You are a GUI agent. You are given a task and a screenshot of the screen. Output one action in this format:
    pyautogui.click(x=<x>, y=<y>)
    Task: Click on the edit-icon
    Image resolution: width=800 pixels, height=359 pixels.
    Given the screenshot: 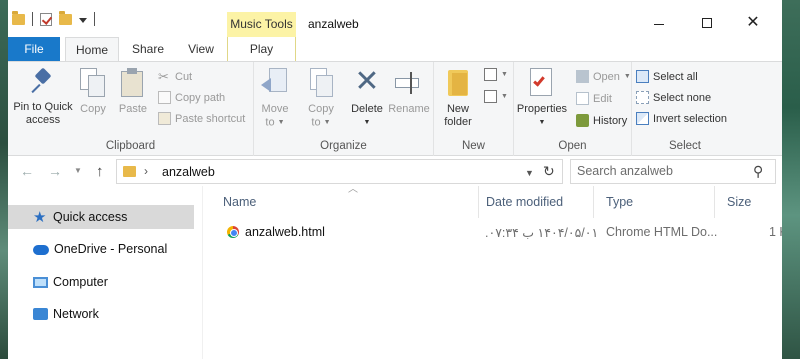 What is the action you would take?
    pyautogui.click(x=582, y=98)
    